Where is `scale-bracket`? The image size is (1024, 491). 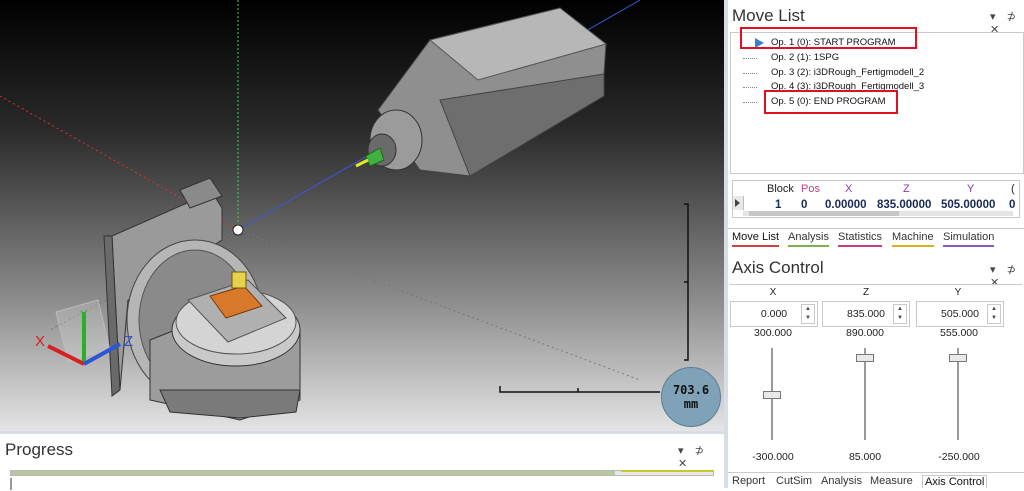 scale-bracket is located at coordinates (594, 298).